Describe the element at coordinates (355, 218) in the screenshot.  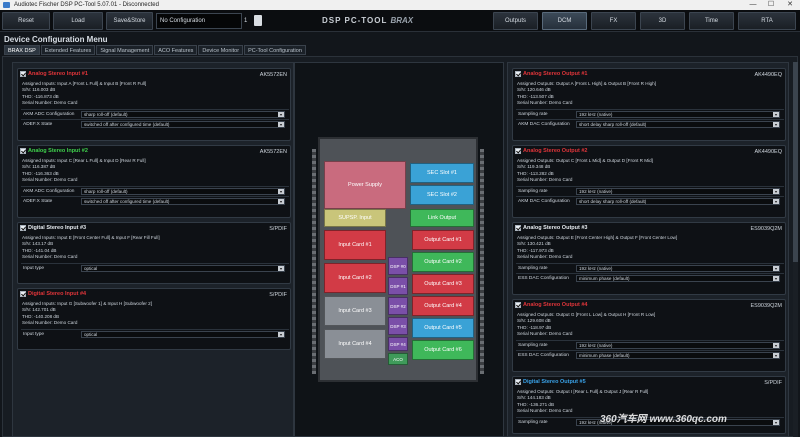
I see `slot-sub-input: SUPSP. Input` at that location.